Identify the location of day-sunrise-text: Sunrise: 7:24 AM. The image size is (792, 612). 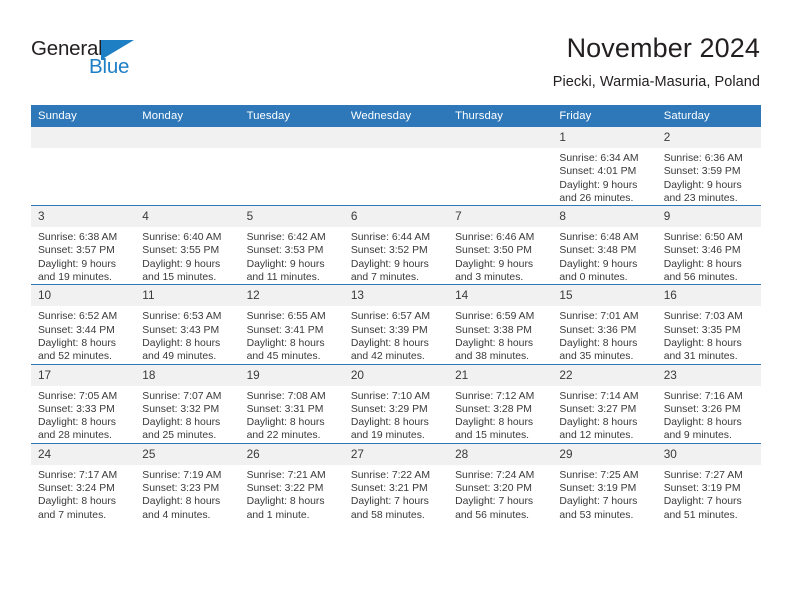
(495, 475).